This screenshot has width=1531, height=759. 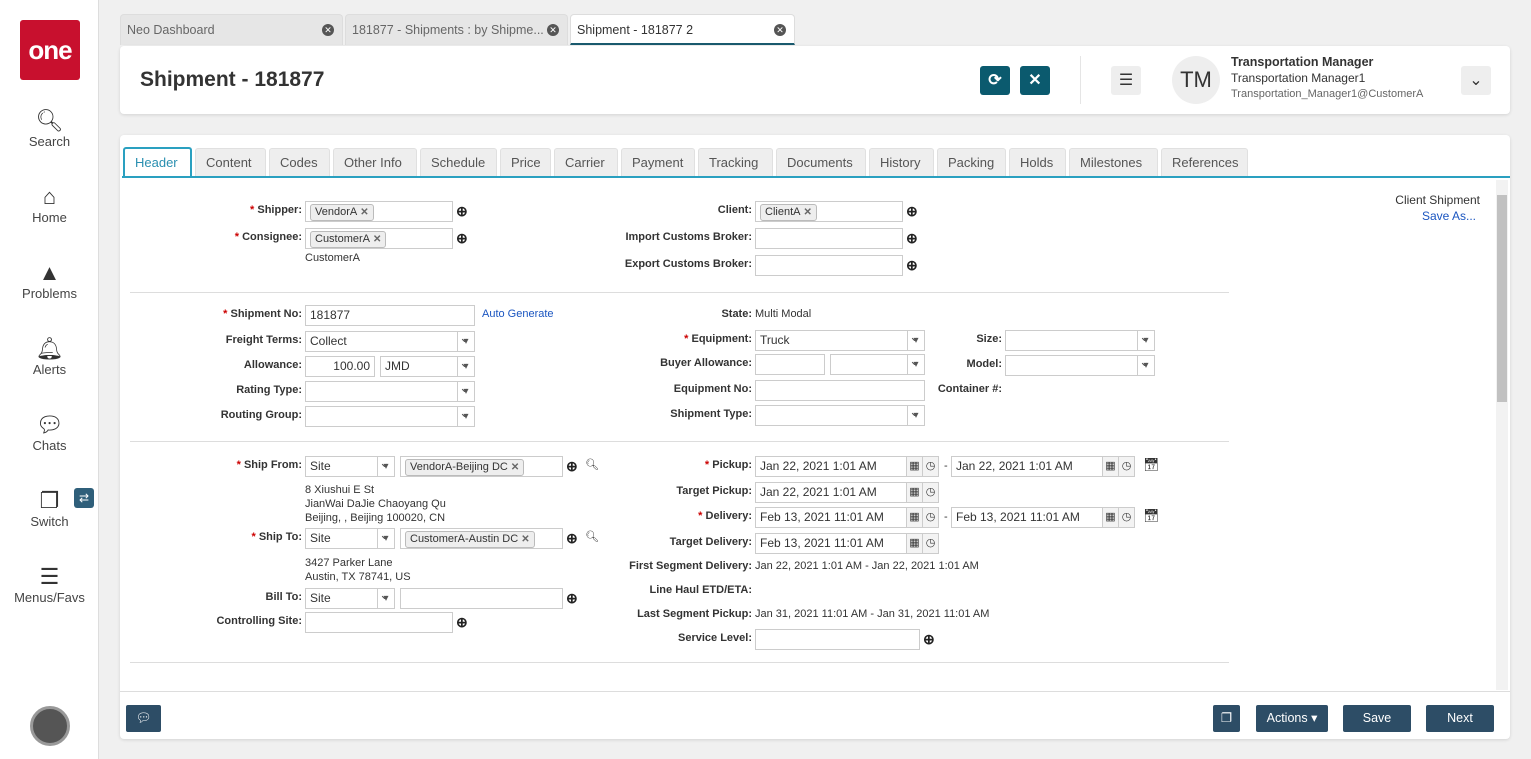 What do you see at coordinates (658, 162) in the screenshot?
I see `tab-payment: Payment` at bounding box center [658, 162].